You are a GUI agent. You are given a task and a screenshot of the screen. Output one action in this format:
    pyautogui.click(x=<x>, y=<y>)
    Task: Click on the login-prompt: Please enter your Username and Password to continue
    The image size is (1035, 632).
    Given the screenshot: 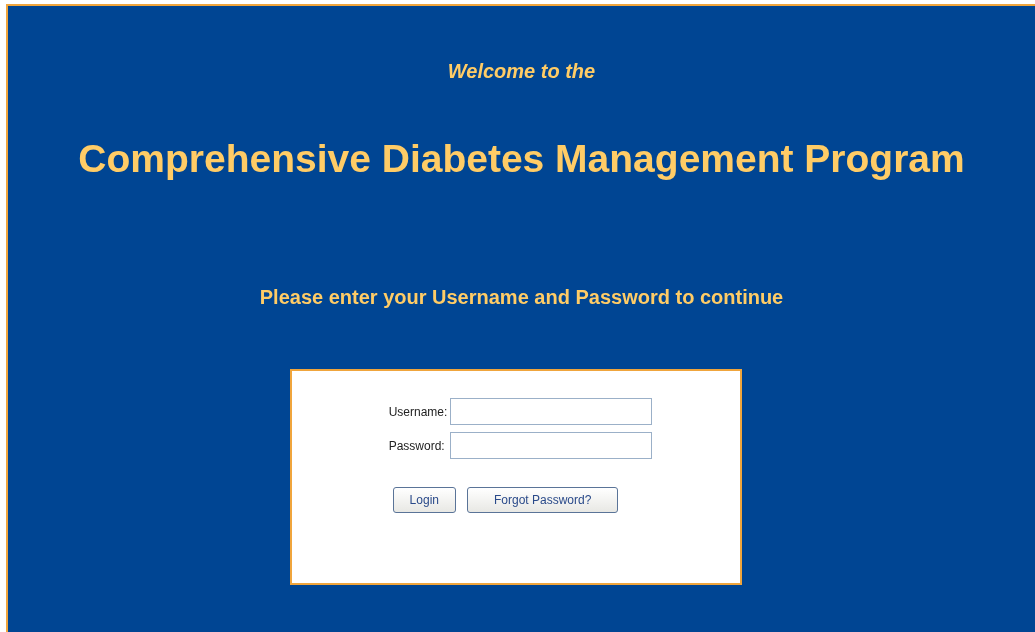 What is the action you would take?
    pyautogui.click(x=521, y=297)
    